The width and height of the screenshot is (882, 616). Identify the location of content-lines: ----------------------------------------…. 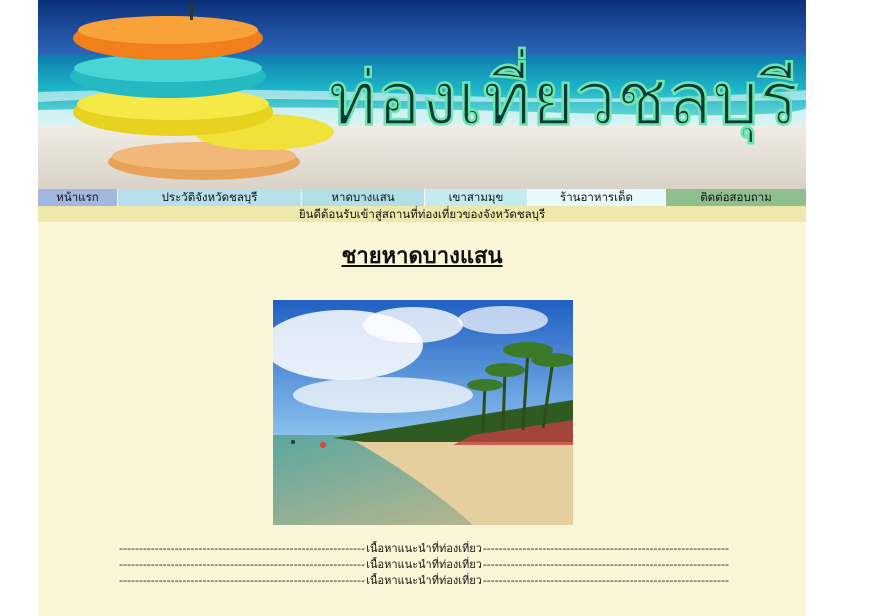
(424, 565).